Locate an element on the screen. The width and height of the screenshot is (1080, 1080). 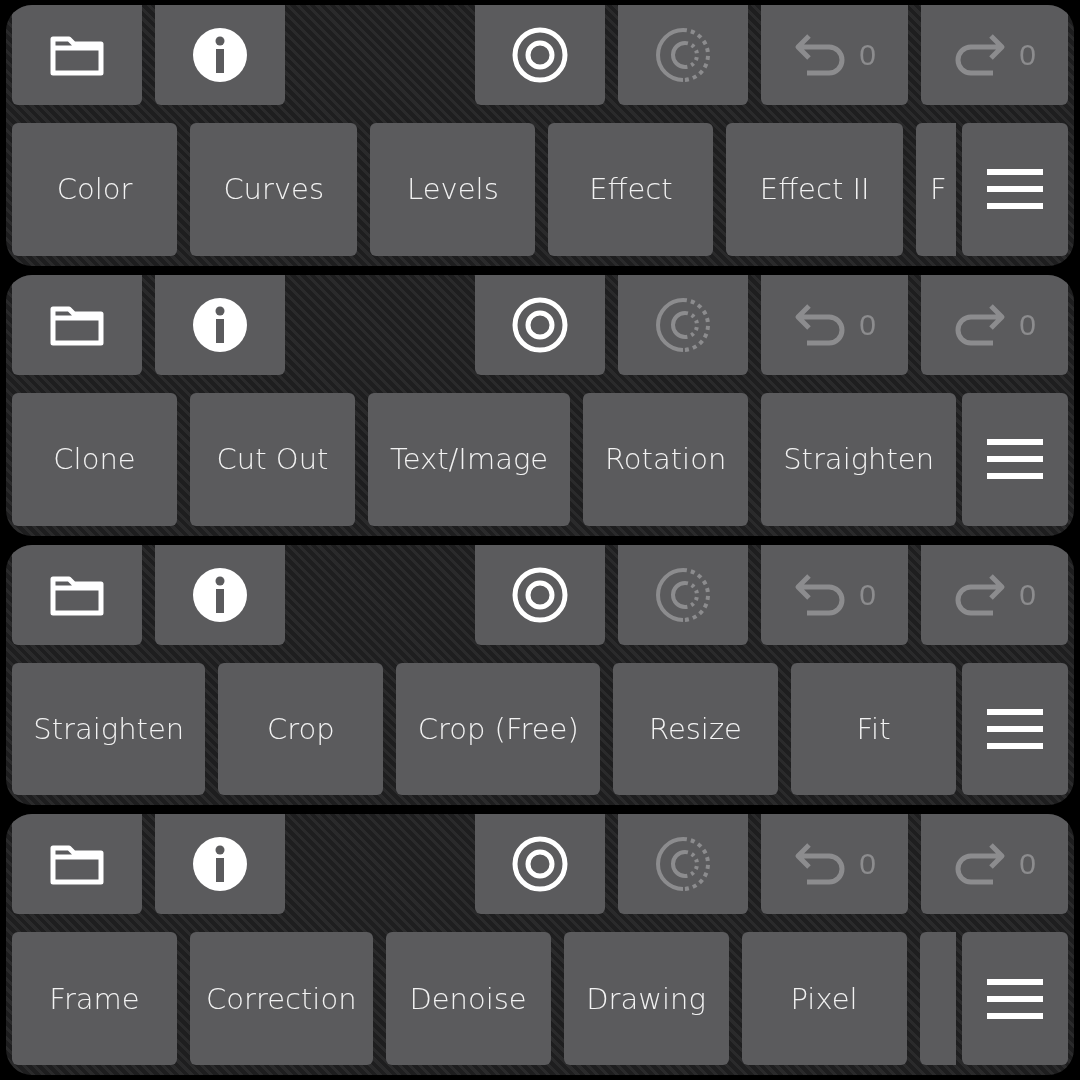
tool-button: Clone is located at coordinates (94, 459).